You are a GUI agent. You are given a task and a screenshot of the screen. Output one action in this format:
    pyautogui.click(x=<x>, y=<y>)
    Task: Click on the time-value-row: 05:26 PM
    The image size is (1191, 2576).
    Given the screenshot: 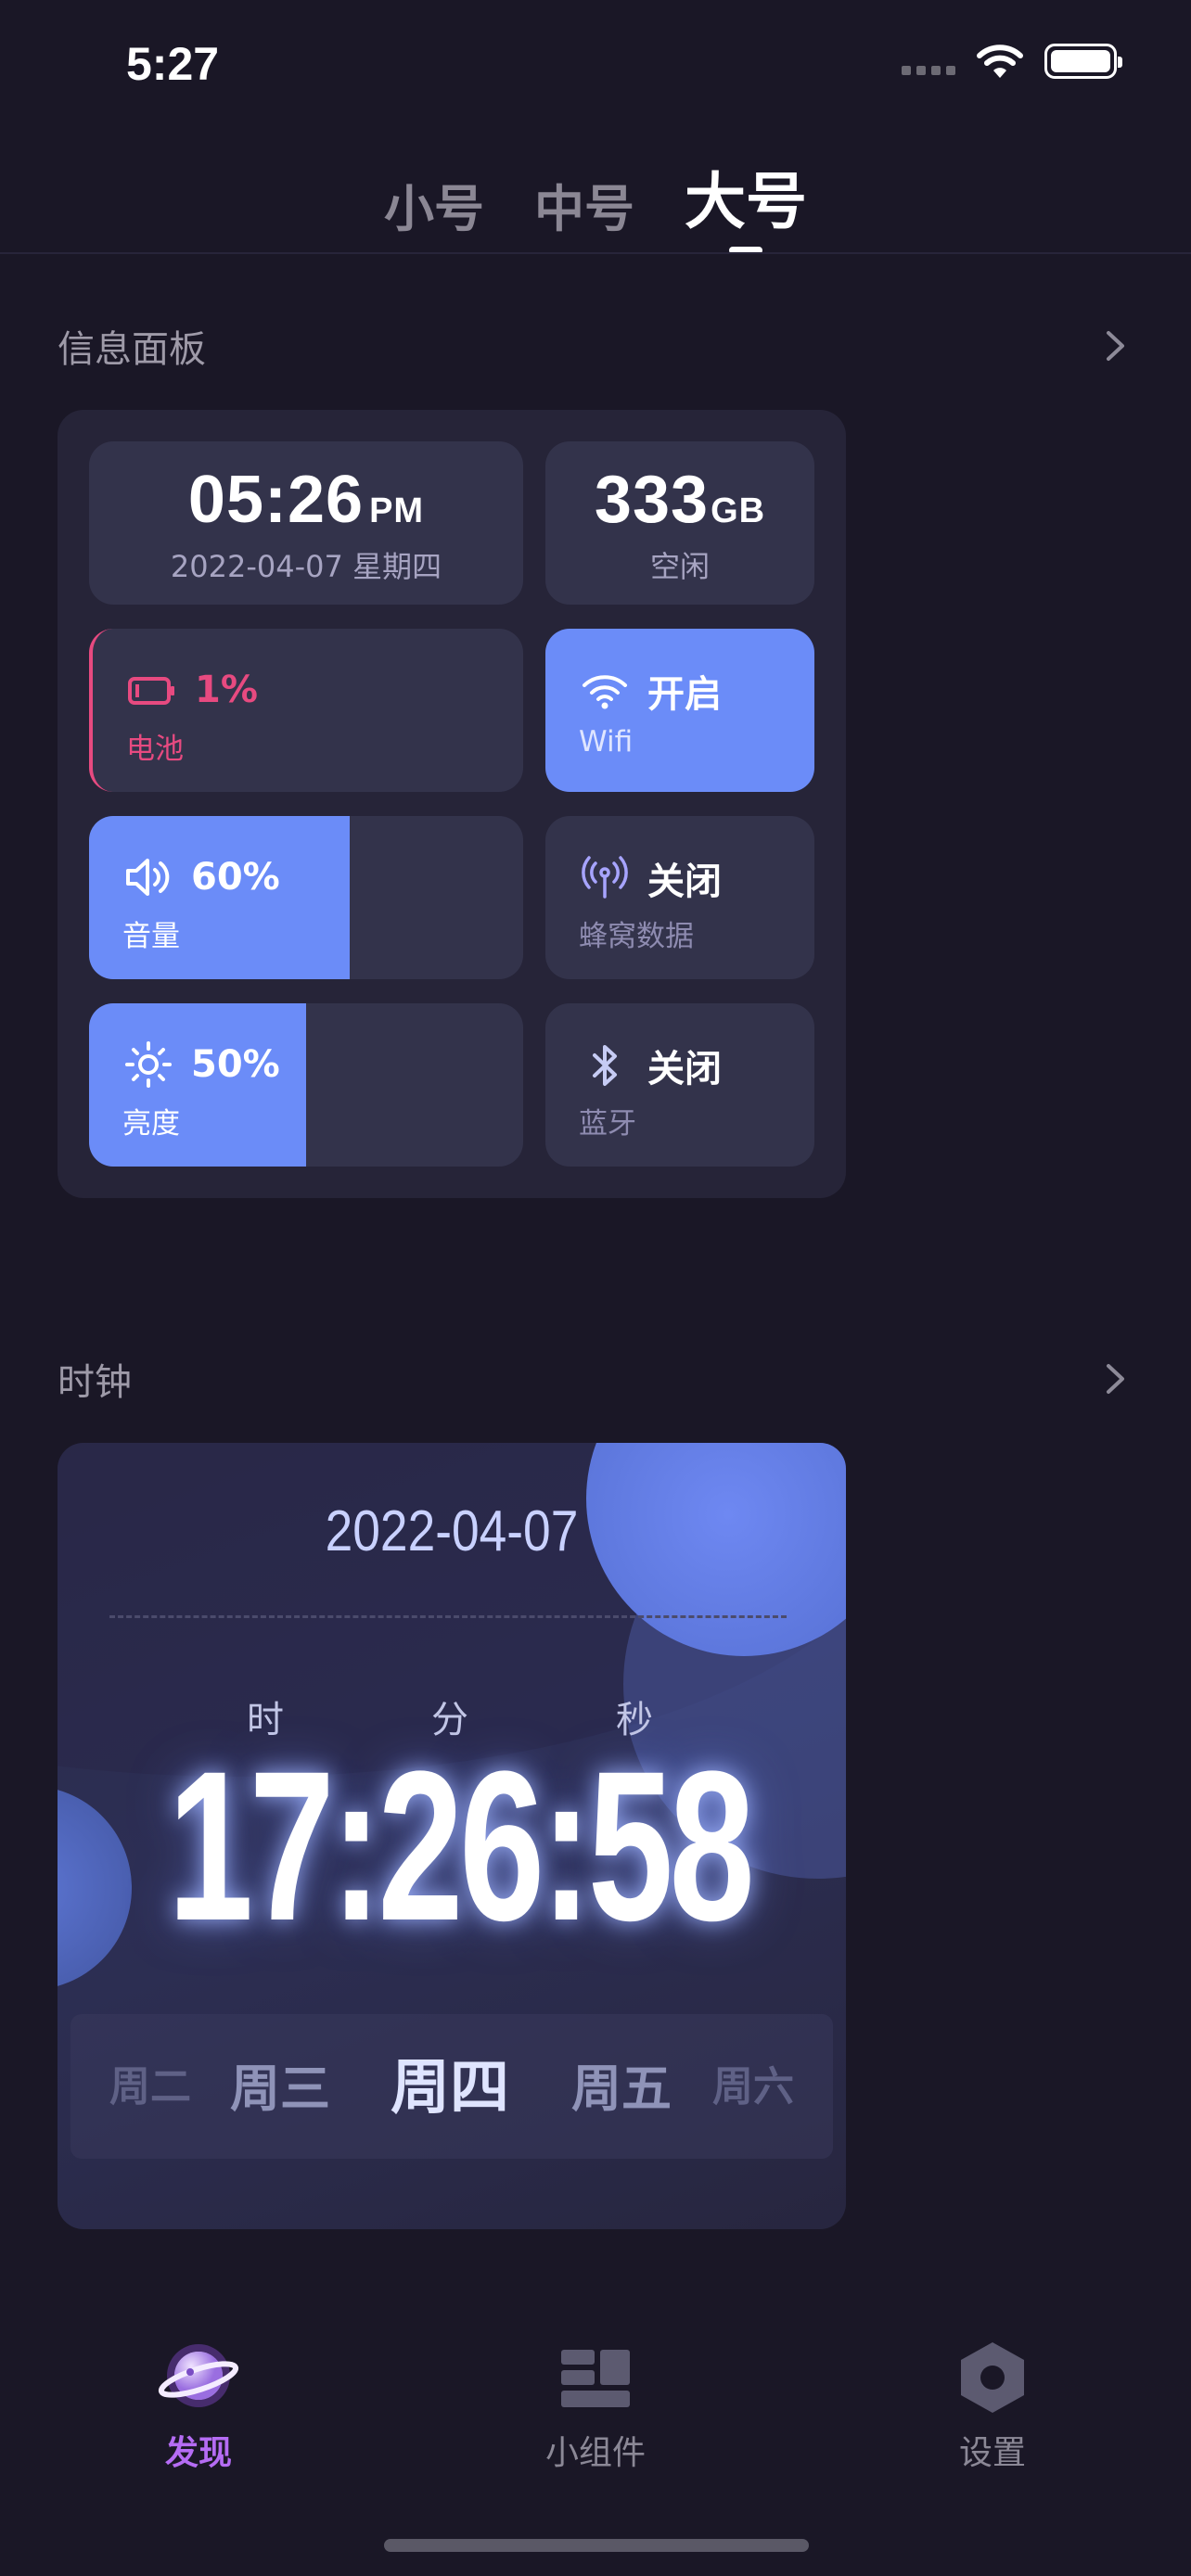 What is the action you would take?
    pyautogui.click(x=306, y=500)
    